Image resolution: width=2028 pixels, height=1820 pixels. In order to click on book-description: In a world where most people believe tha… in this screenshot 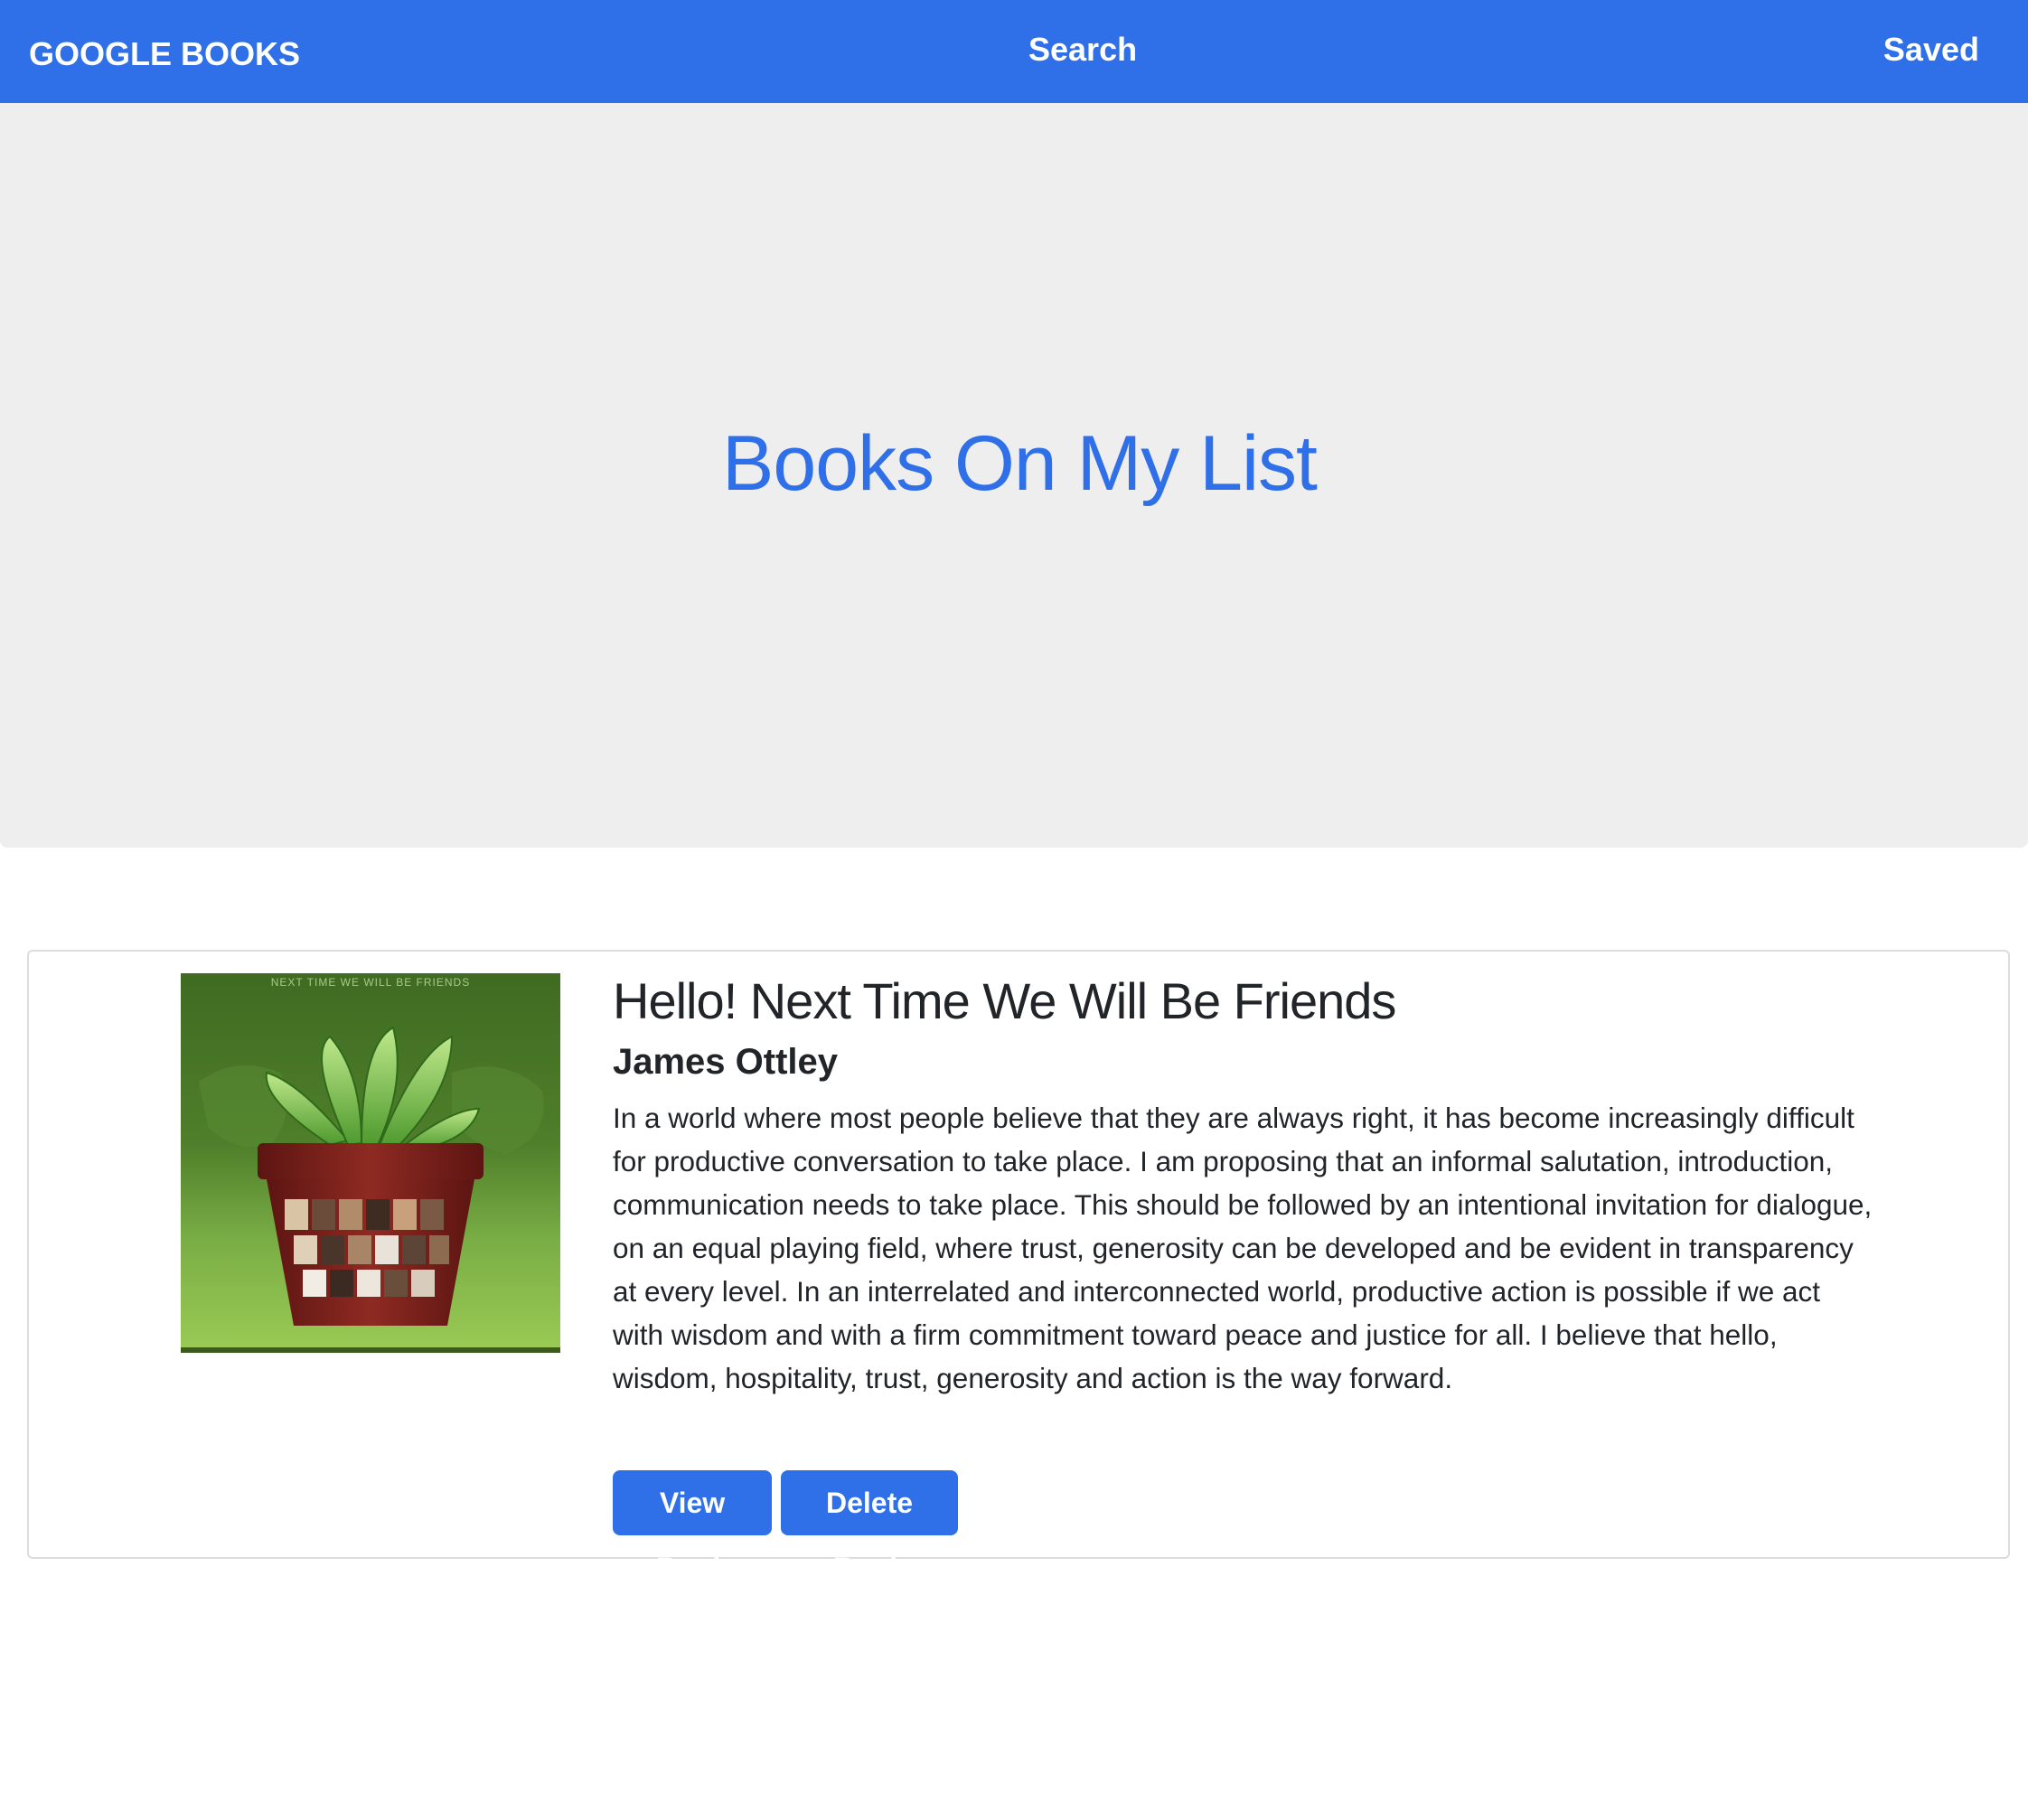, I will do `click(1243, 1248)`.